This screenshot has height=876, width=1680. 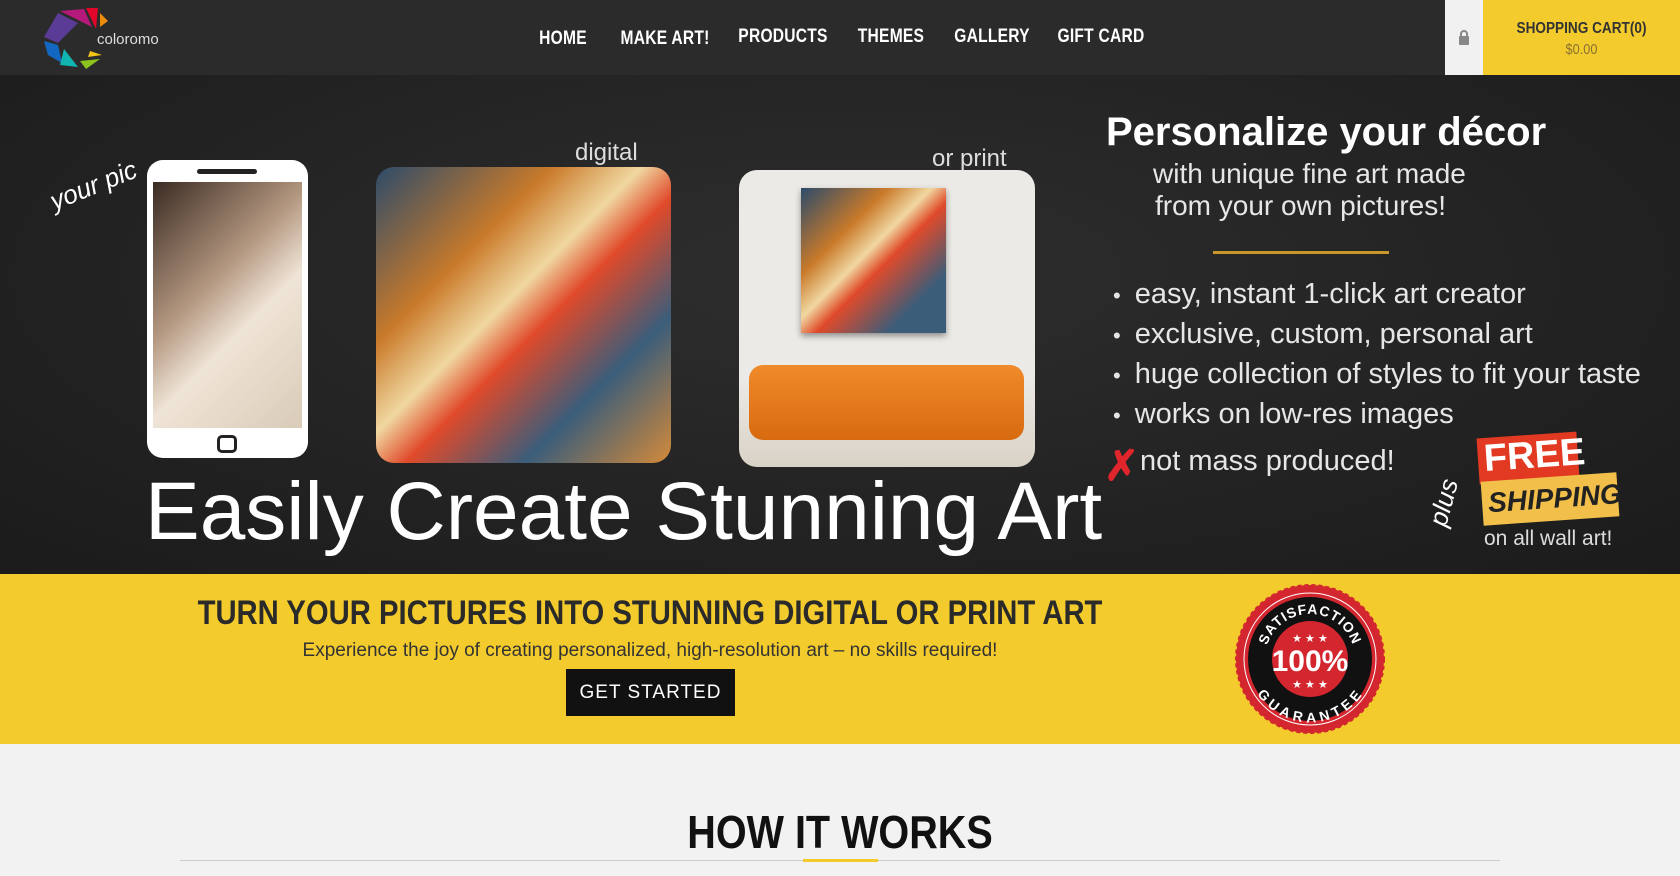 I want to click on or-print-label: or print, so click(x=969, y=158).